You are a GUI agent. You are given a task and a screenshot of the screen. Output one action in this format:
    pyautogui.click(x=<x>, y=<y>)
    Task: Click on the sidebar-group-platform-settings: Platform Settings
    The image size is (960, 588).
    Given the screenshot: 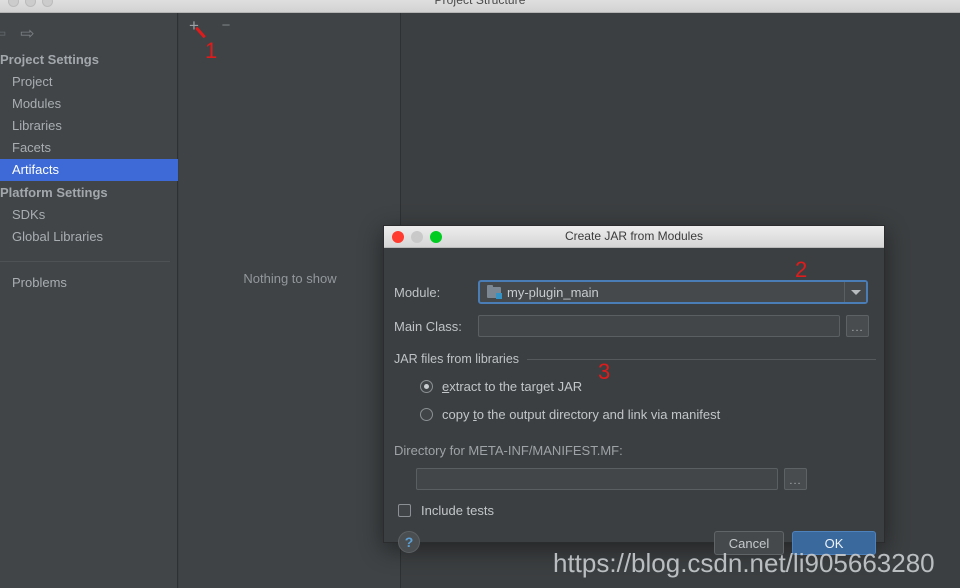 What is the action you would take?
    pyautogui.click(x=54, y=192)
    